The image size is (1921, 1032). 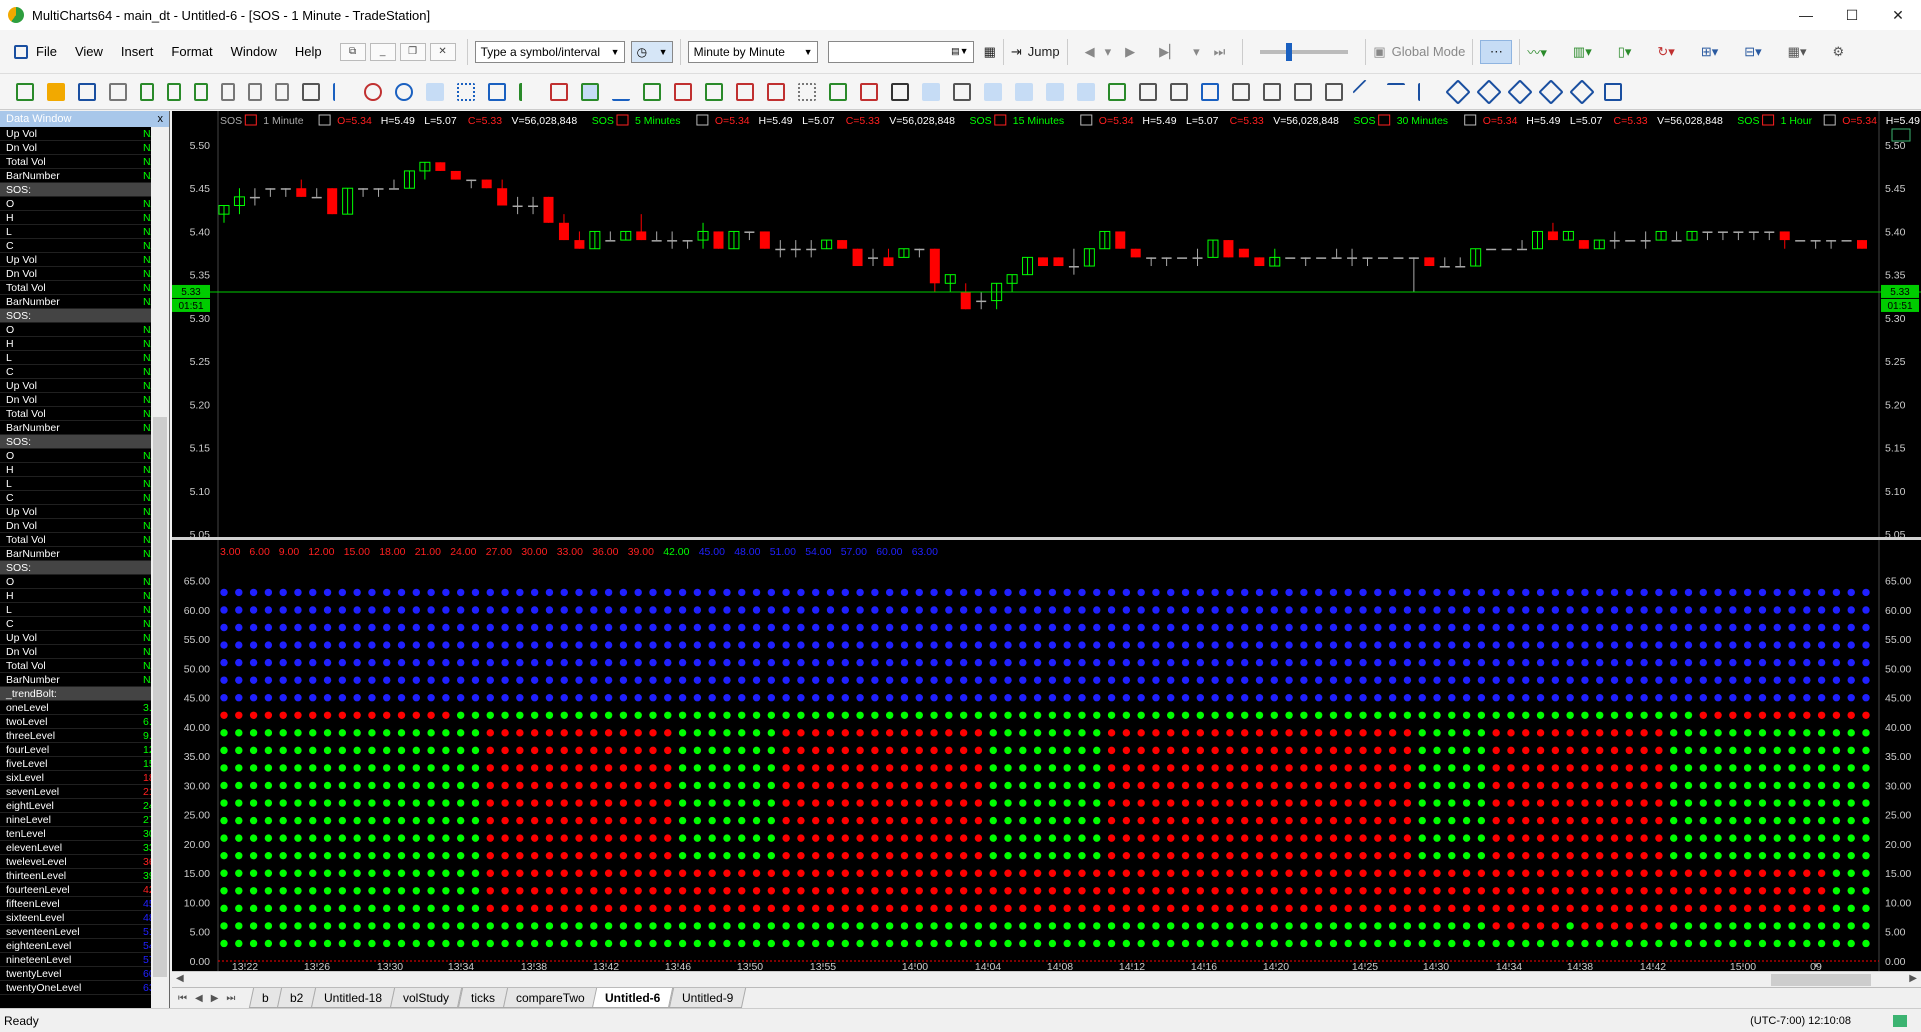 What do you see at coordinates (1496, 51) in the screenshot?
I see `link-charts-button: ⋯` at bounding box center [1496, 51].